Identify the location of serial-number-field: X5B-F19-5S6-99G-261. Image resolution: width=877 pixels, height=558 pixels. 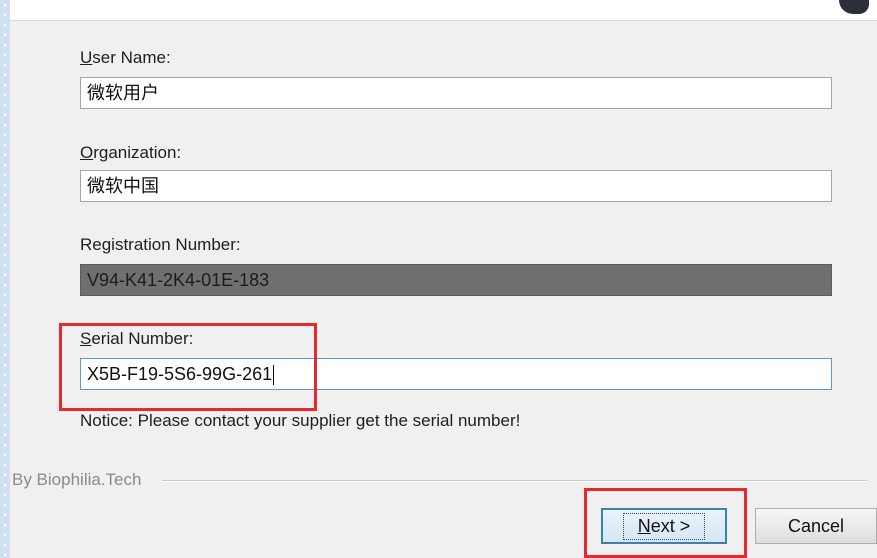
(456, 374).